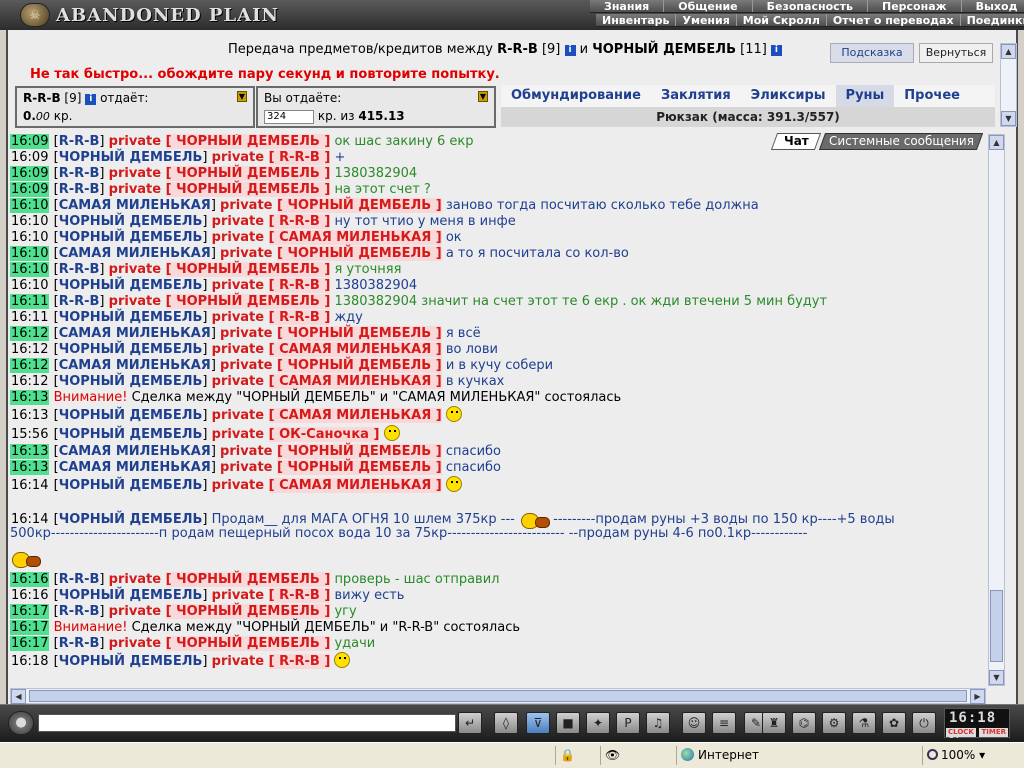 The image size is (1024, 768). I want to click on tab-inventory: Руны, so click(865, 96).